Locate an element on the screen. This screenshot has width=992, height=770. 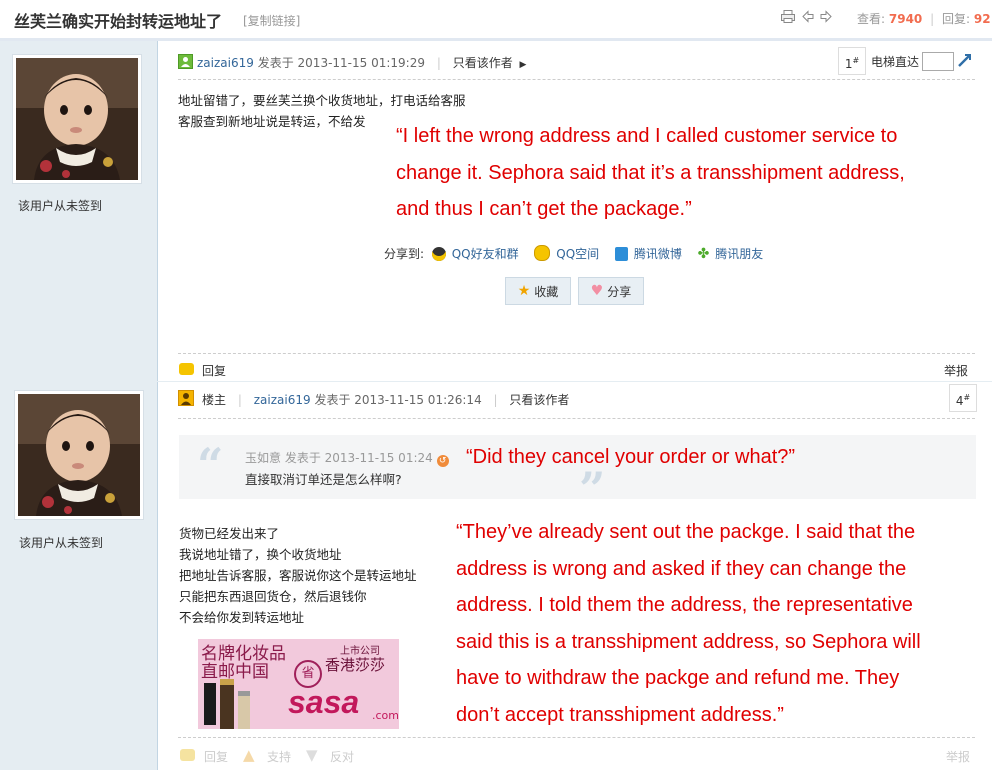
ad-brand-cn: 香港莎莎 is located at coordinates (355, 665).